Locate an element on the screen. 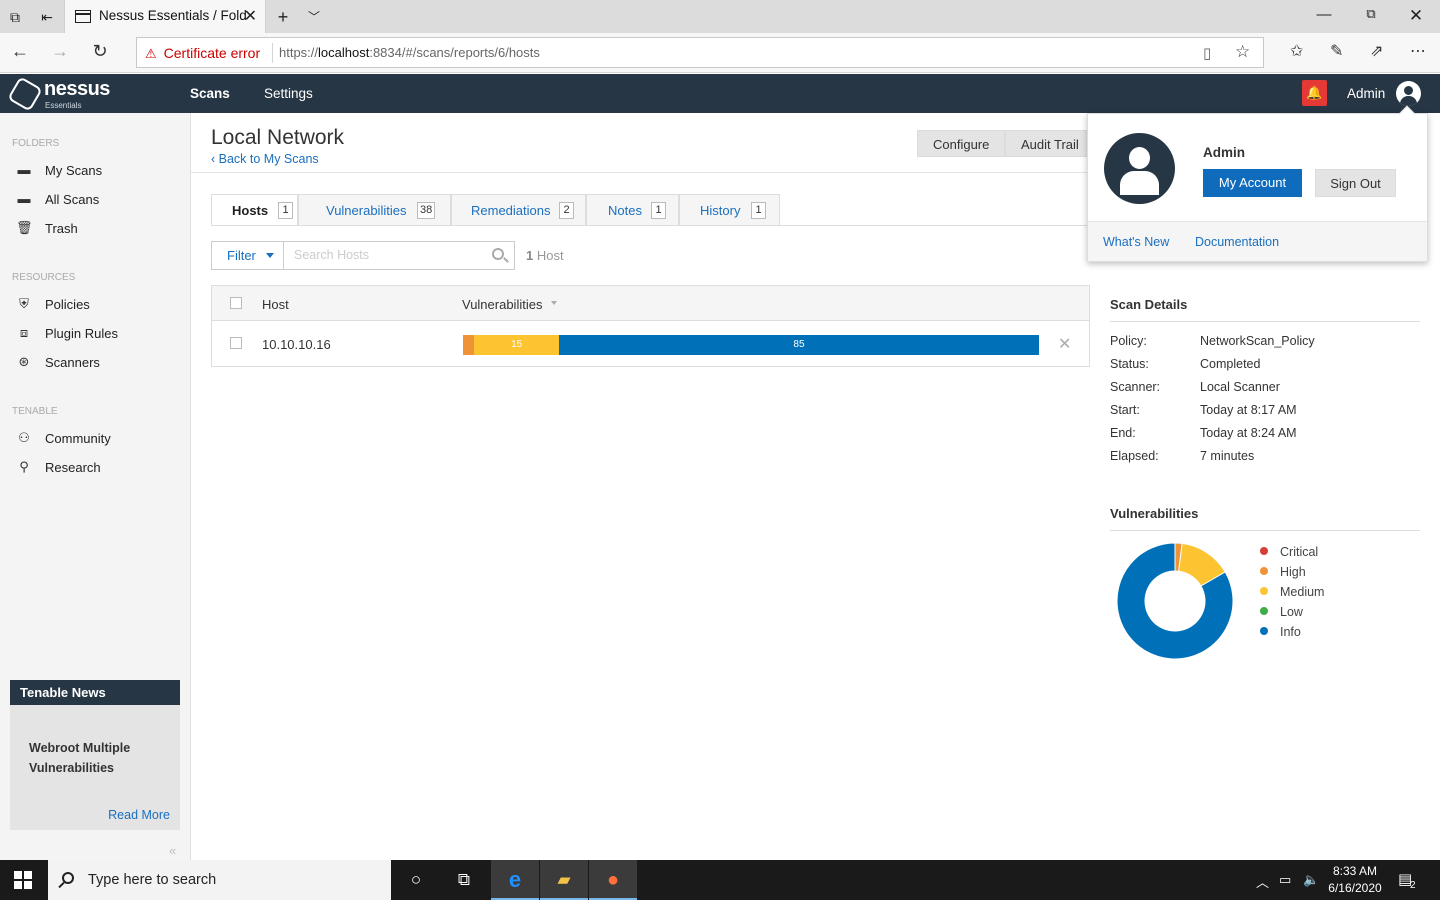 The height and width of the screenshot is (900, 1440). tab-remediations: Remediations 2 is located at coordinates (518, 209).